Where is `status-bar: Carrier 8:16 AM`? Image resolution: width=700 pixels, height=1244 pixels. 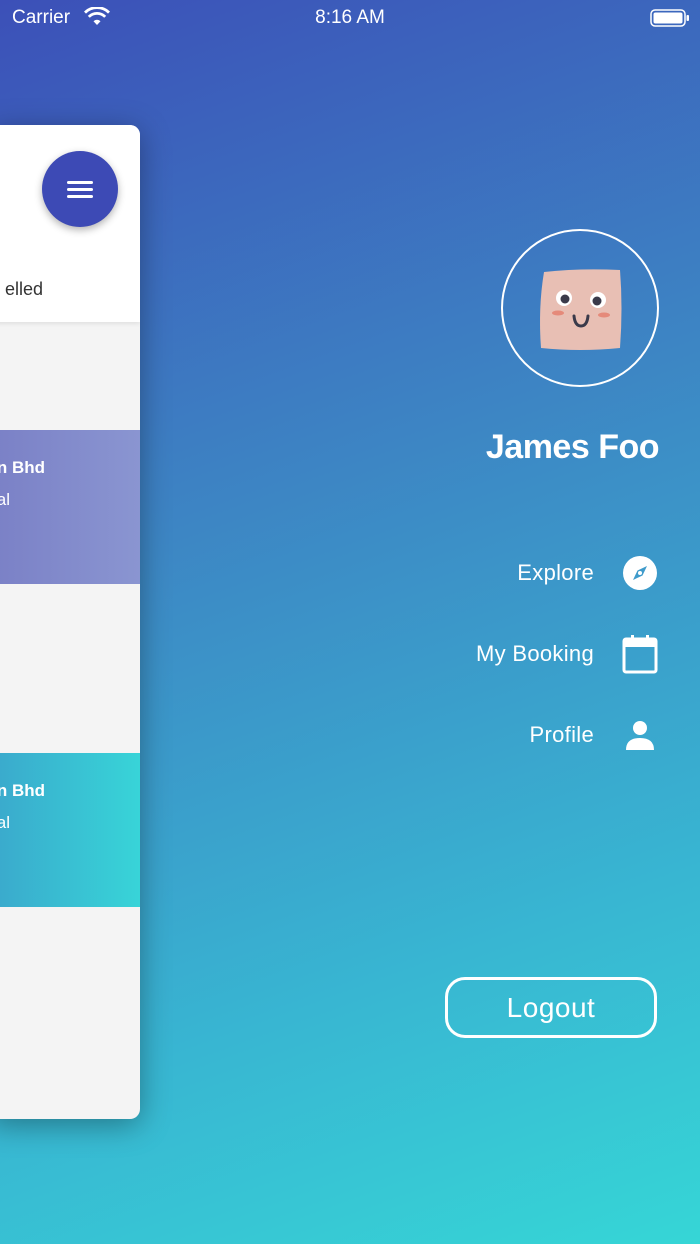 status-bar: Carrier 8:16 AM is located at coordinates (350, 18).